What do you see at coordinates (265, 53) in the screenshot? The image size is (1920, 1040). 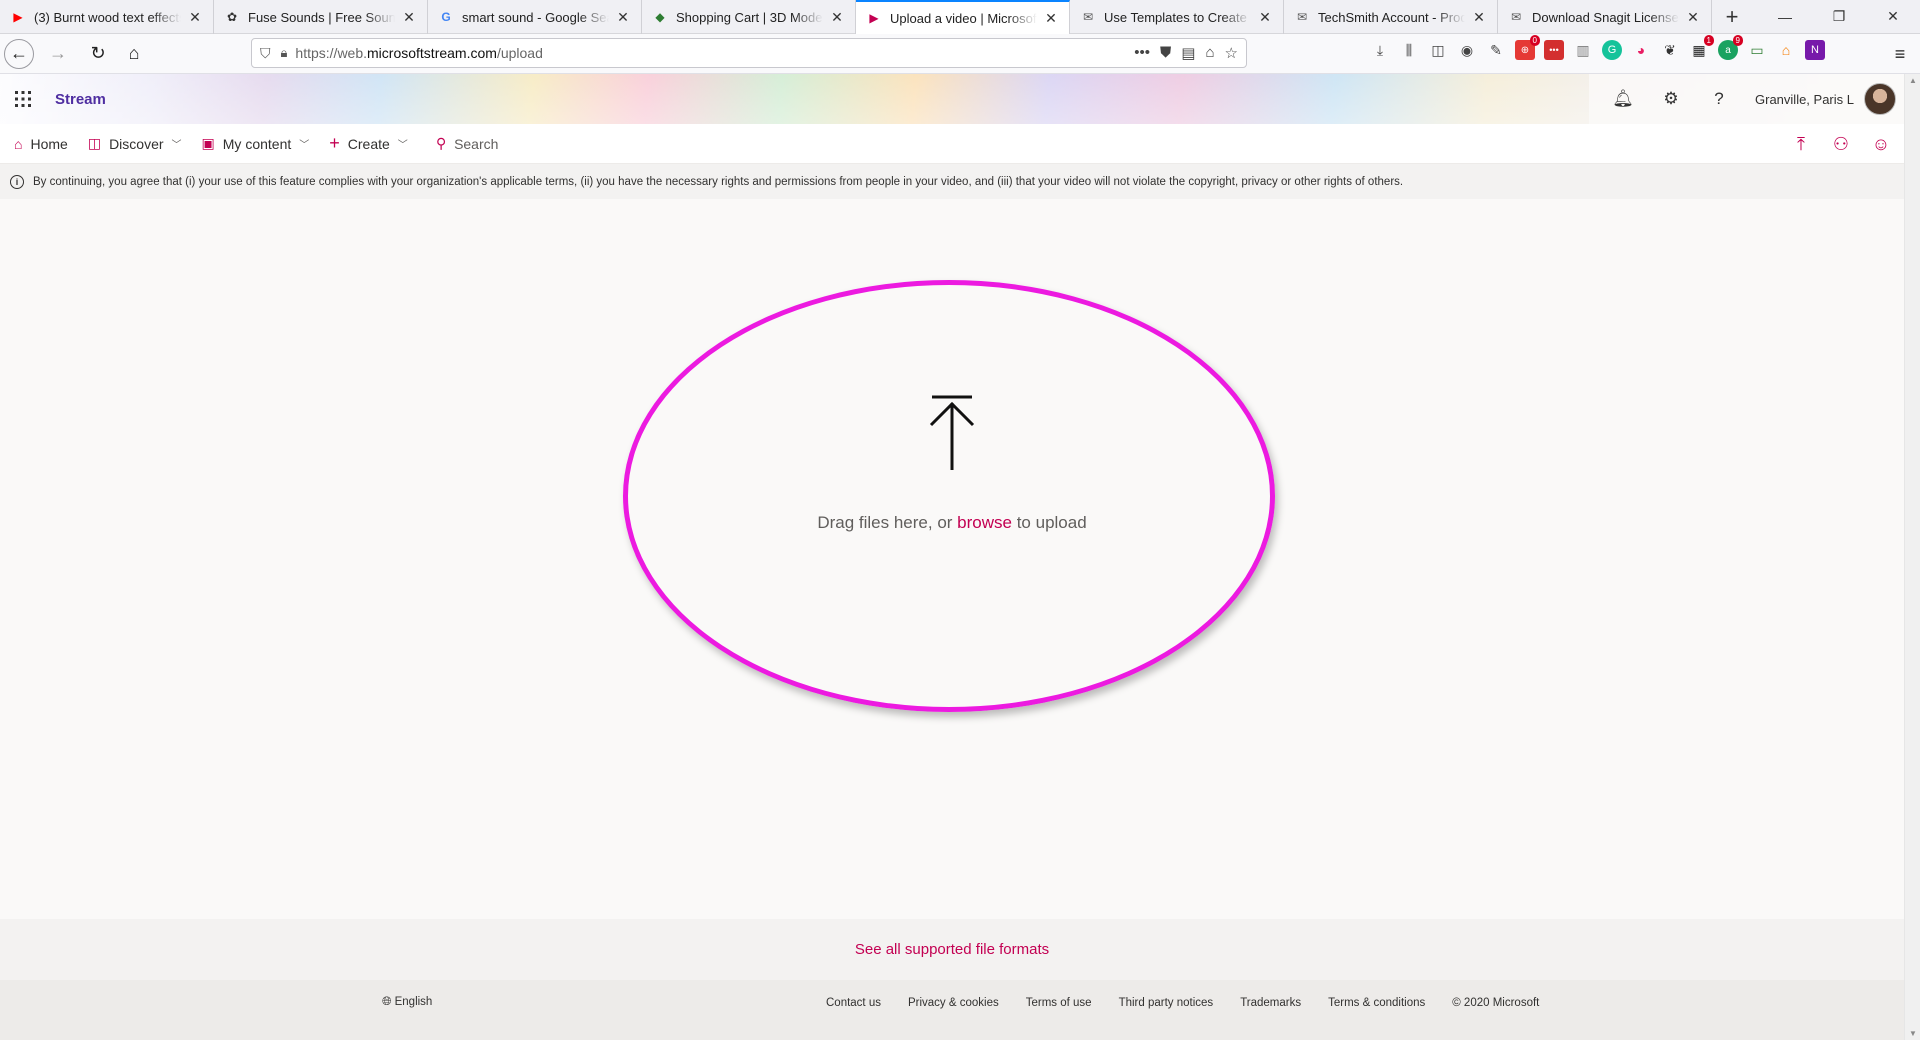 I see `shield-icon: ⛉` at bounding box center [265, 53].